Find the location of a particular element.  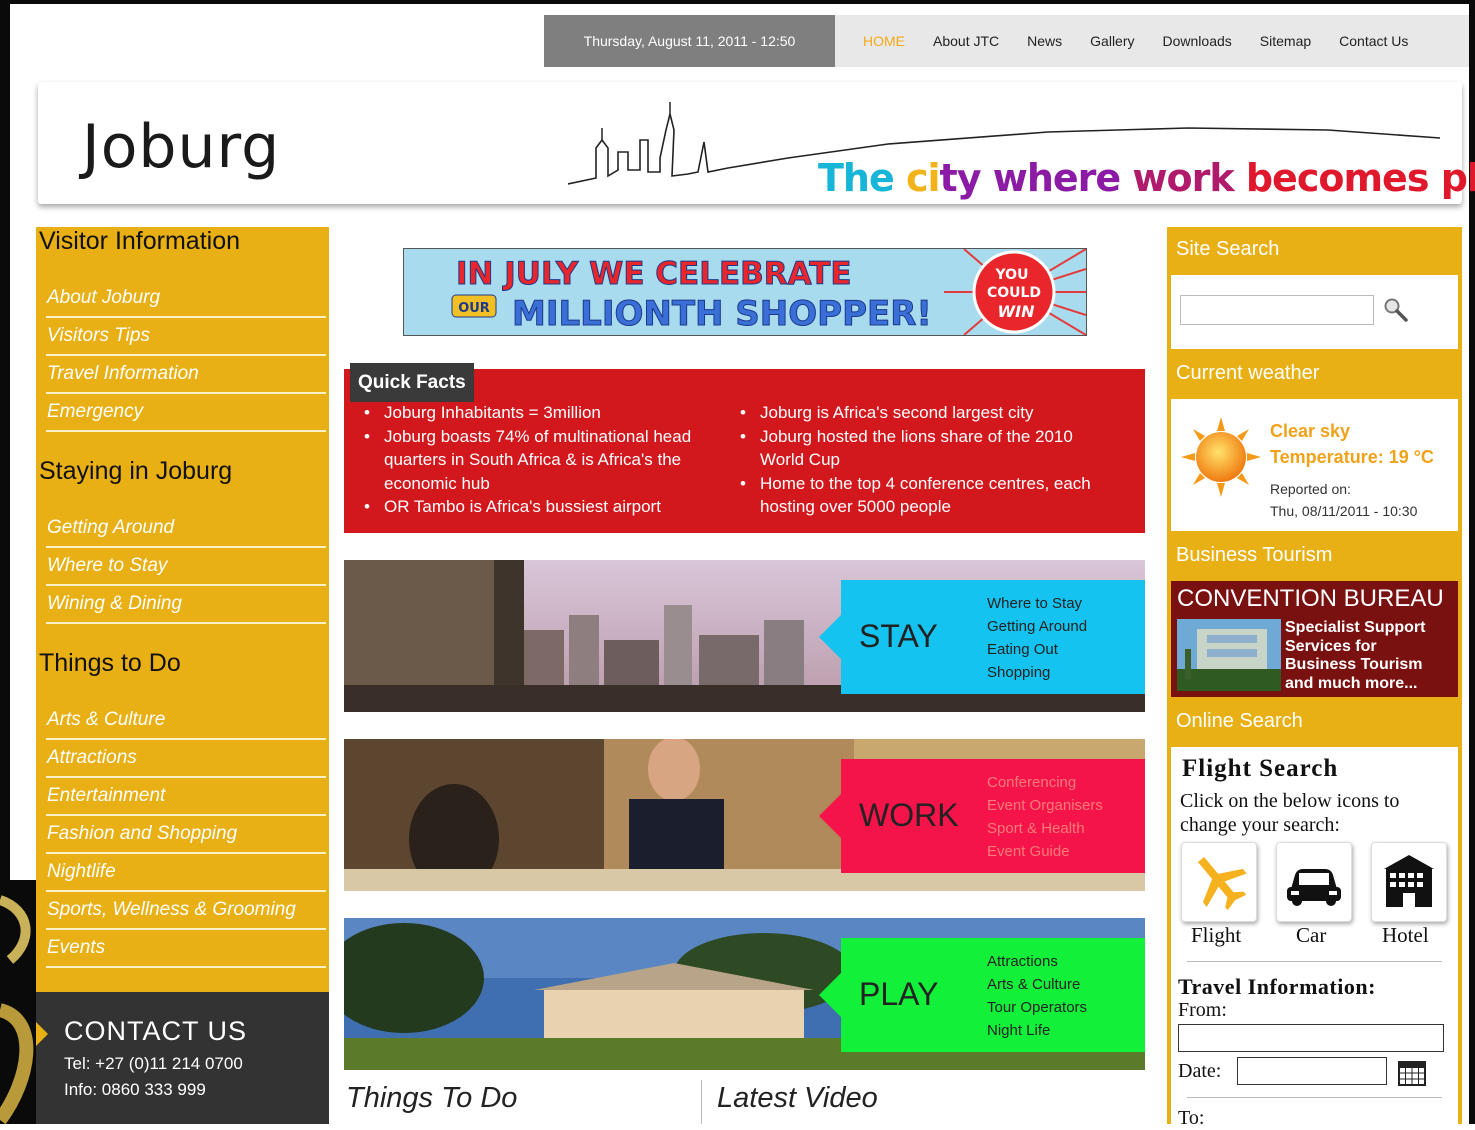

sidebar-item-label: Emergency is located at coordinates (95, 411).